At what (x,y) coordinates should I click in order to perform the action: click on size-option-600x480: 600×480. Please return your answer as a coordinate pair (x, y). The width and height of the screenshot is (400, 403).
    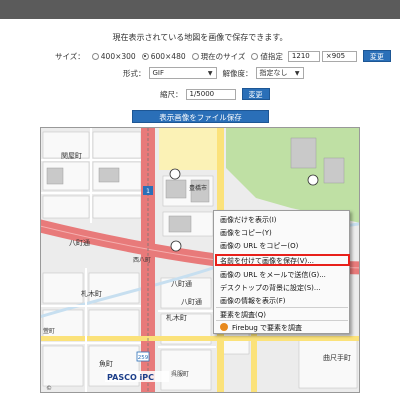
    Looking at the image, I should click on (168, 56).